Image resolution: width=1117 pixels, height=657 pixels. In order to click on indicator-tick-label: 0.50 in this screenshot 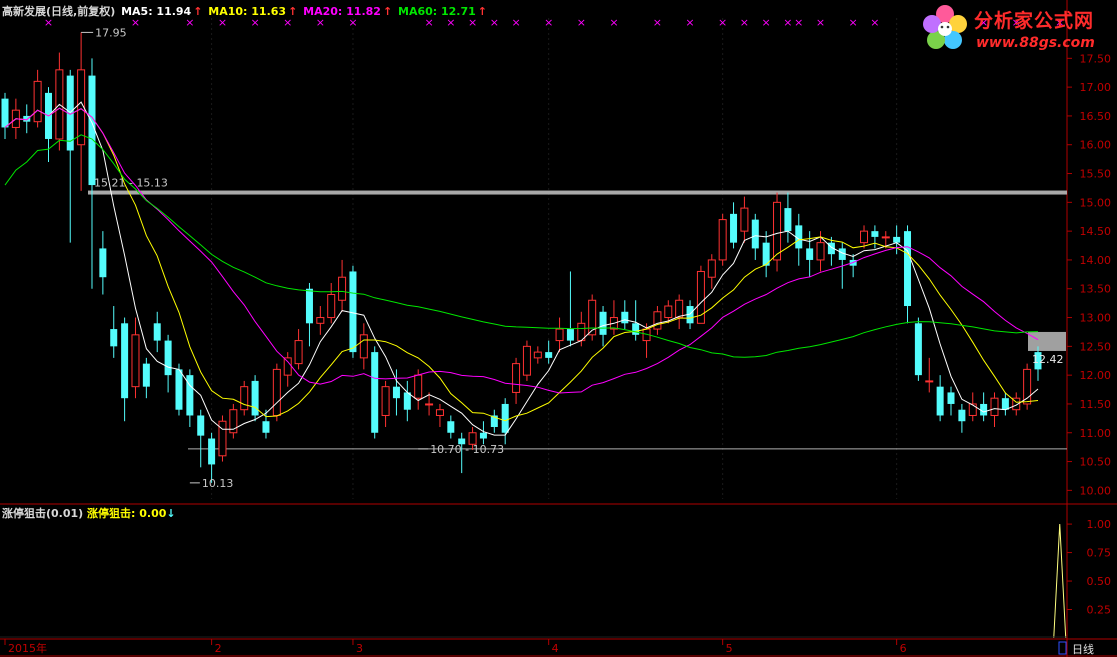, I will do `click(1099, 581)`.